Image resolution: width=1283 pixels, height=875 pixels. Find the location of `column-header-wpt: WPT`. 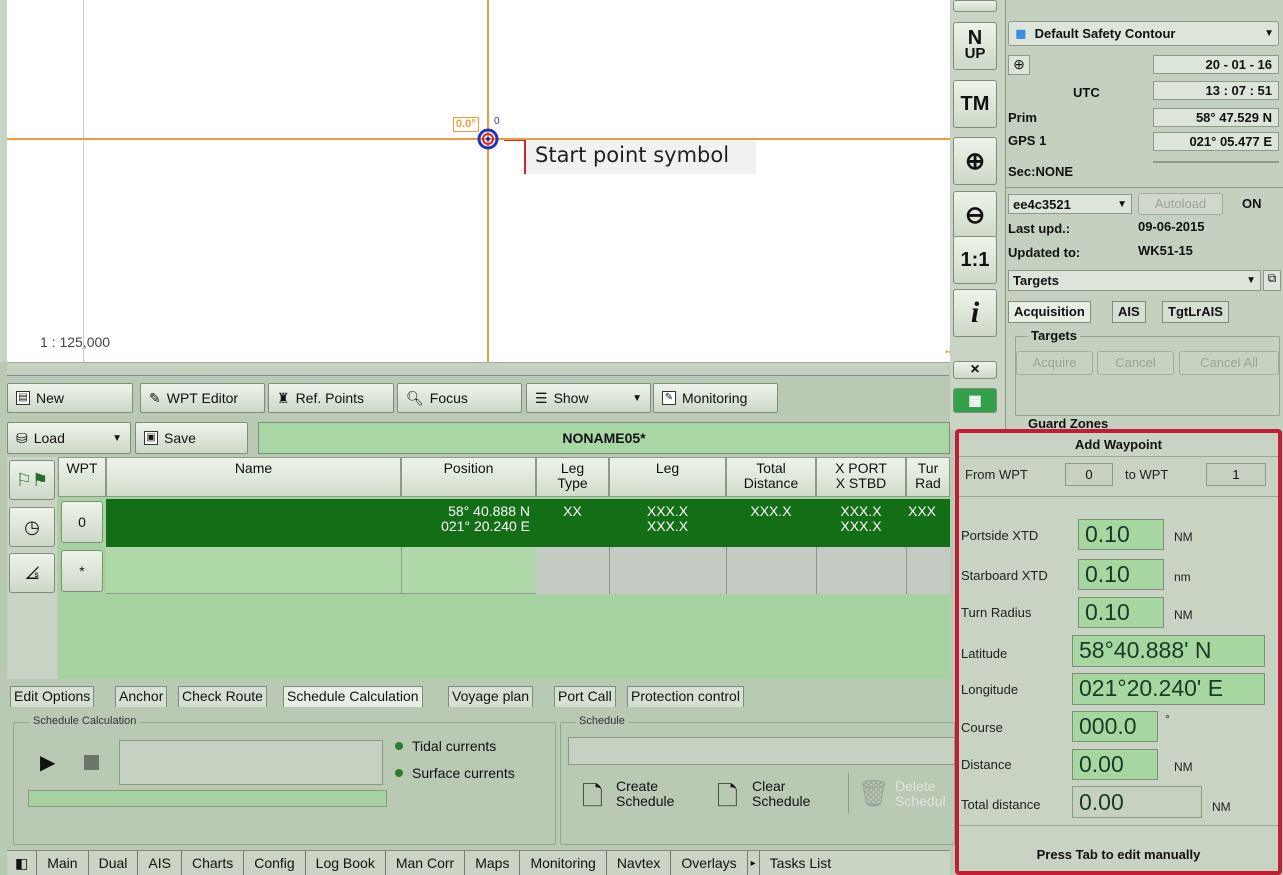

column-header-wpt: WPT is located at coordinates (82, 477).